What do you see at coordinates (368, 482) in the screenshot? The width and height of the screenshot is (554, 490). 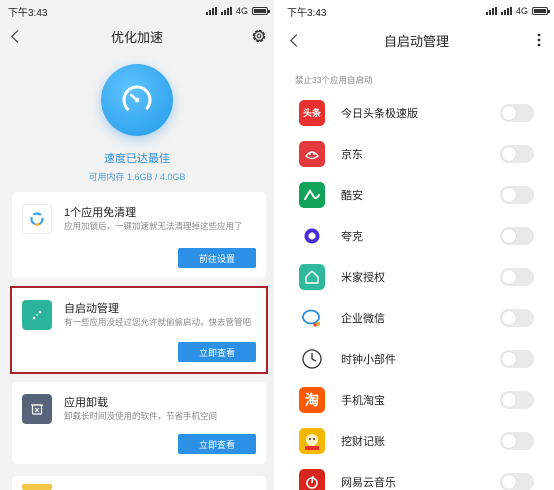 I see `app-name: 网易云音乐` at bounding box center [368, 482].